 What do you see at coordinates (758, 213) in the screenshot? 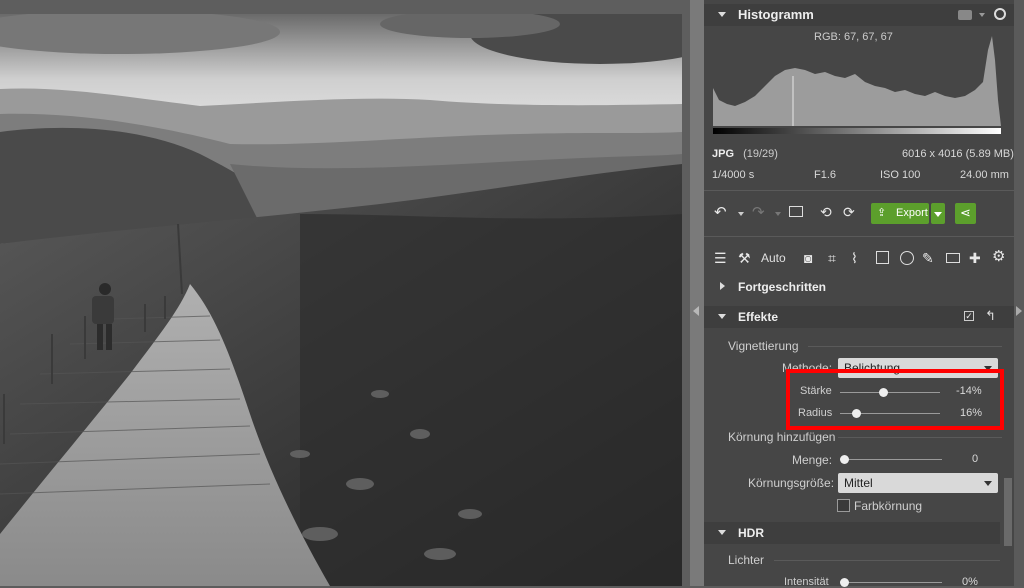
I see `redo-icon: ↷` at bounding box center [758, 213].